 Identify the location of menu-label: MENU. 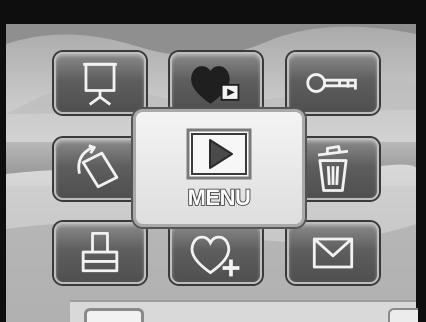
(219, 197).